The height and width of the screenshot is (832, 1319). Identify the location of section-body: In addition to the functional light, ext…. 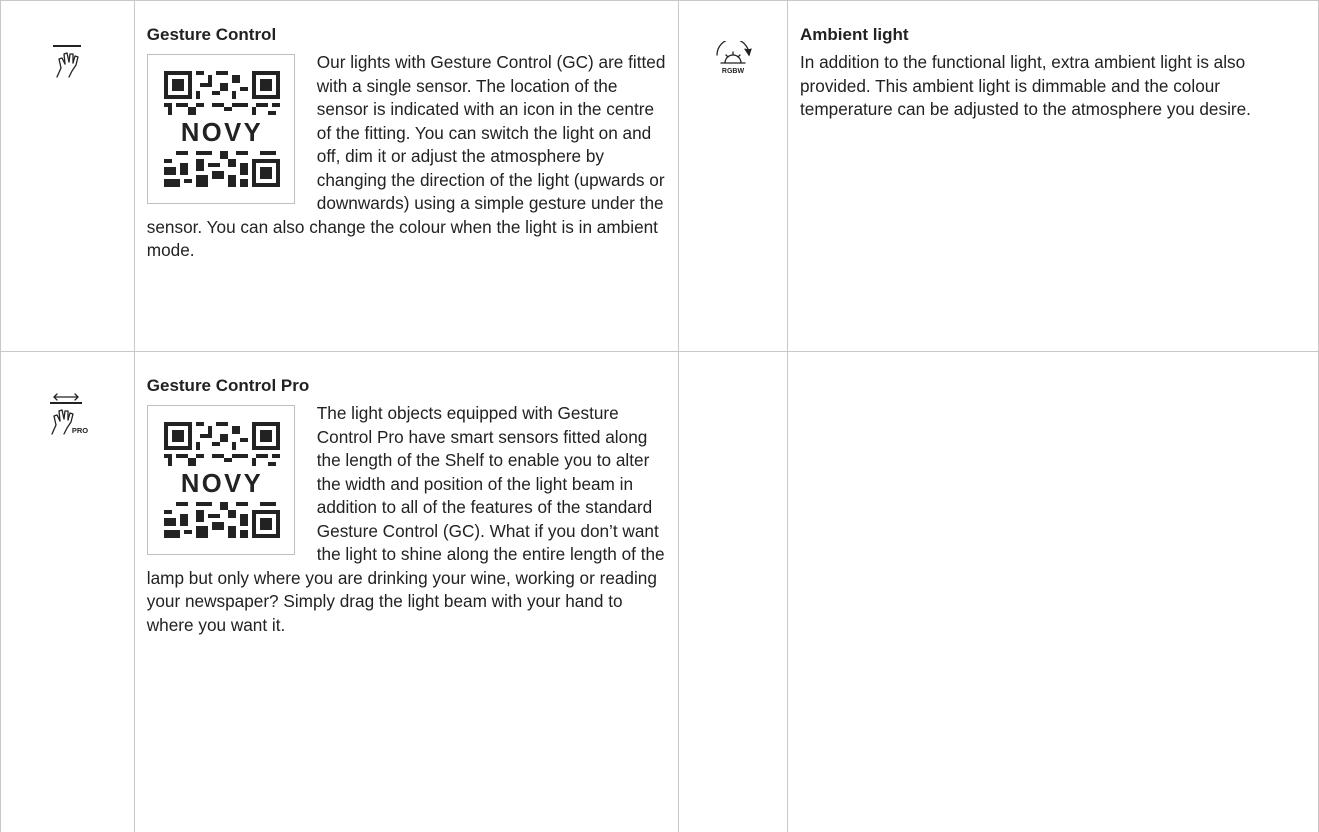
(1047, 86).